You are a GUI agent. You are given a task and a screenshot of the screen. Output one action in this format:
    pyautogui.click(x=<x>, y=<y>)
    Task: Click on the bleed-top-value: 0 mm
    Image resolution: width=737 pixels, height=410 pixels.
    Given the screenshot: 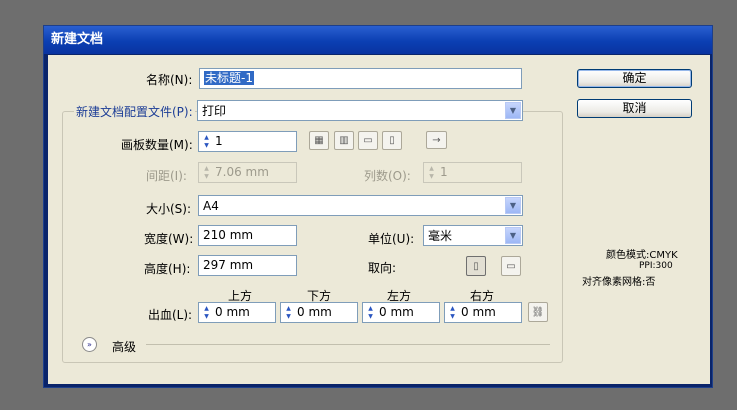 What is the action you would take?
    pyautogui.click(x=232, y=312)
    